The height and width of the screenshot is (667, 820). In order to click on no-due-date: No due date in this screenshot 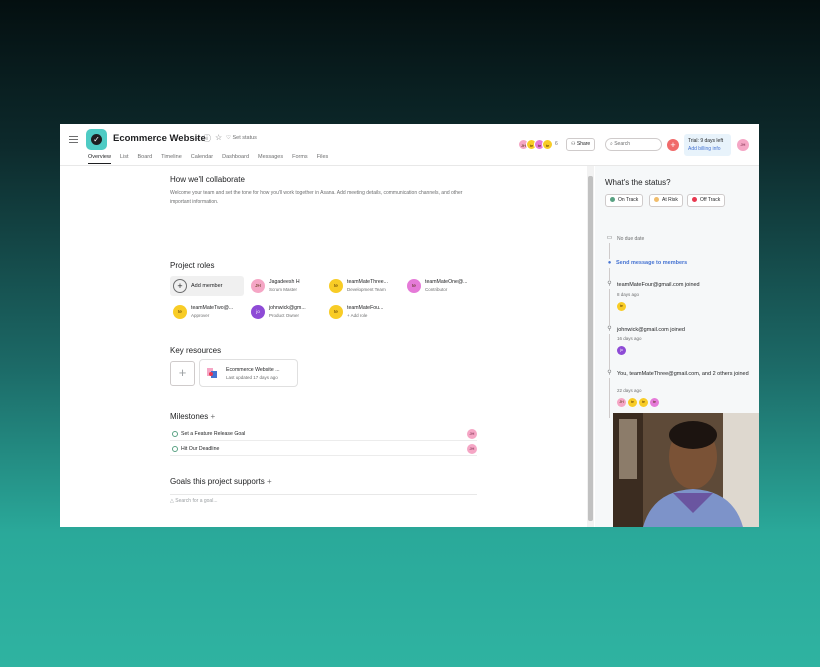, I will do `click(684, 239)`.